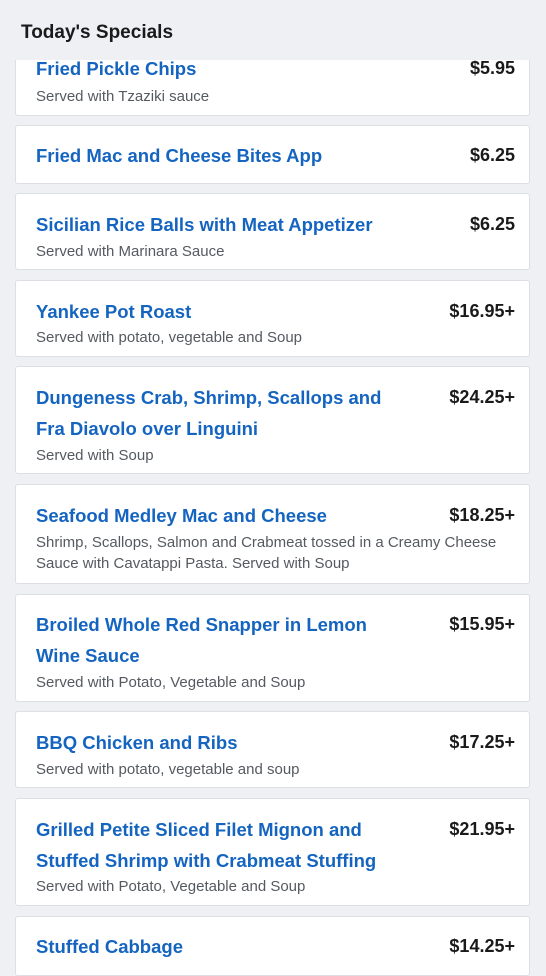 This screenshot has height=976, width=546. What do you see at coordinates (482, 397) in the screenshot?
I see `item-price: $24.25+` at bounding box center [482, 397].